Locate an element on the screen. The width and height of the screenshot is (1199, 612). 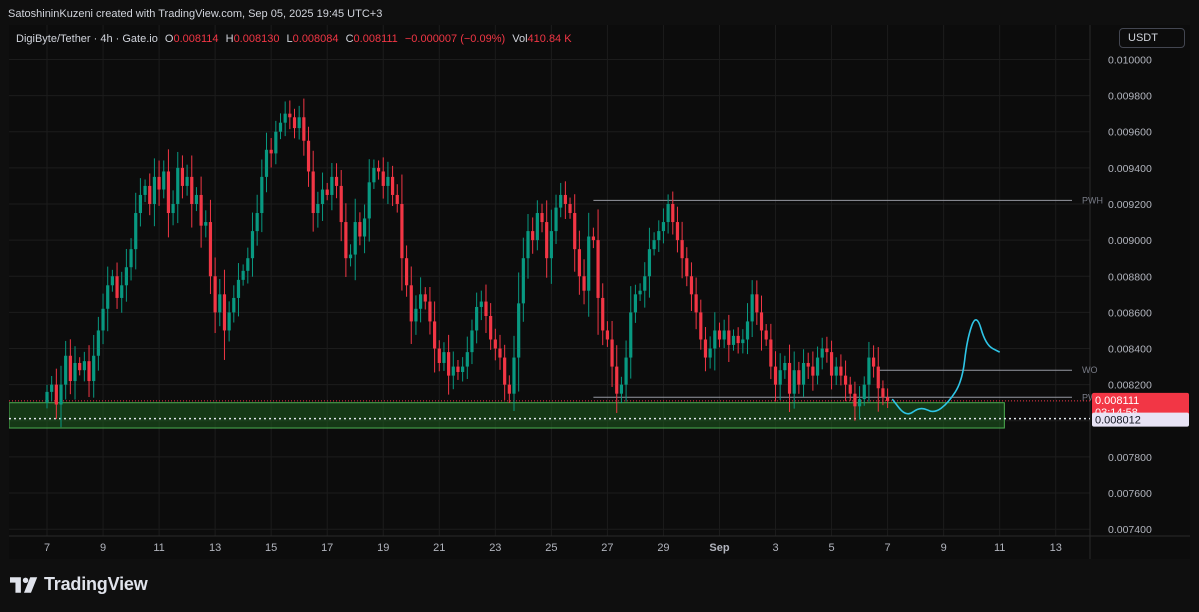
close-value: 0.008111 is located at coordinates (375, 39).